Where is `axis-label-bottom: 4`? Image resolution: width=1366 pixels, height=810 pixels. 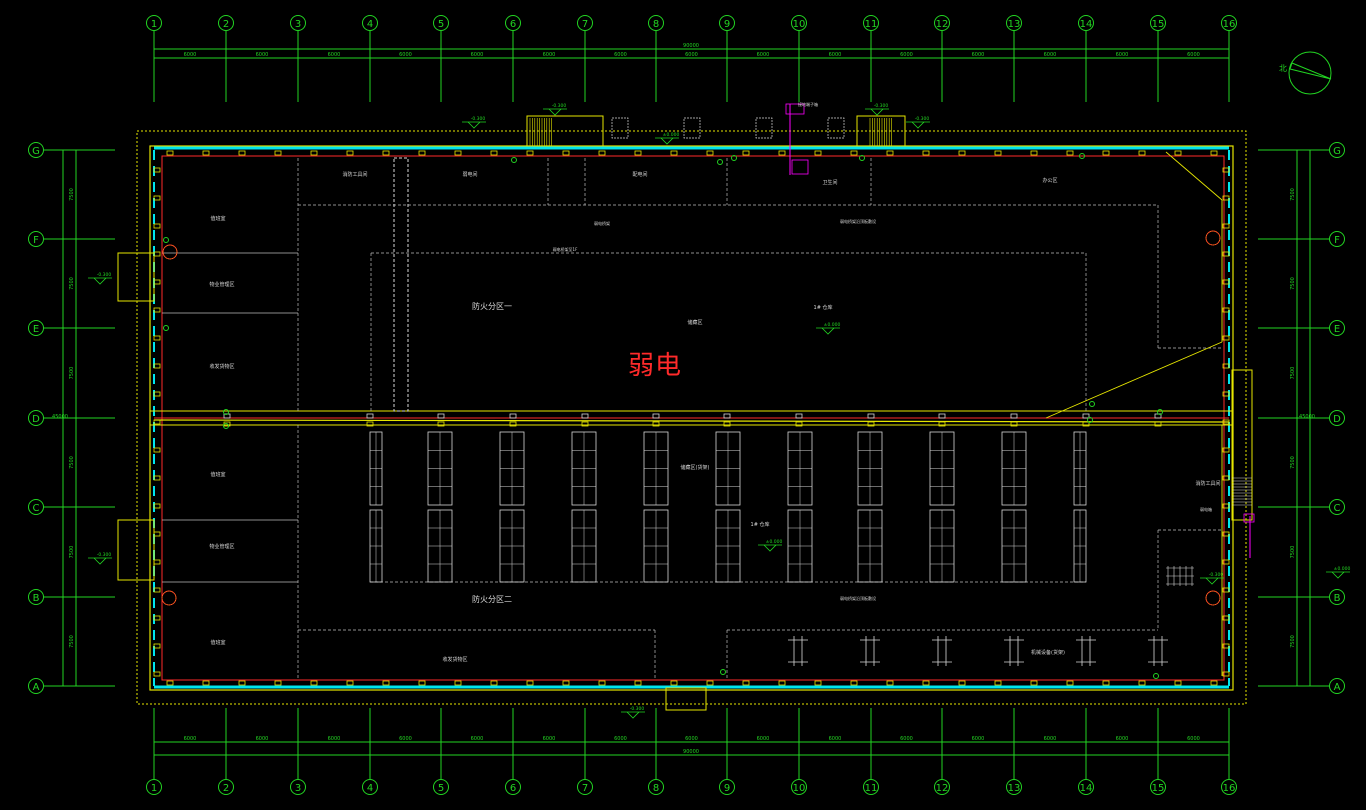
axis-label-bottom: 4 is located at coordinates (370, 788).